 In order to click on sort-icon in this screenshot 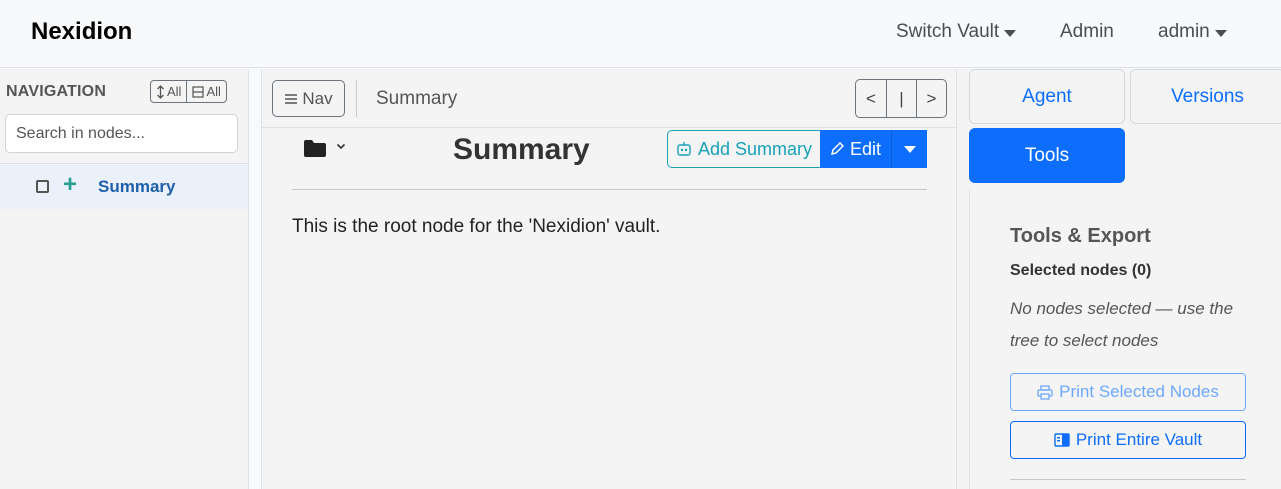, I will do `click(160, 91)`.